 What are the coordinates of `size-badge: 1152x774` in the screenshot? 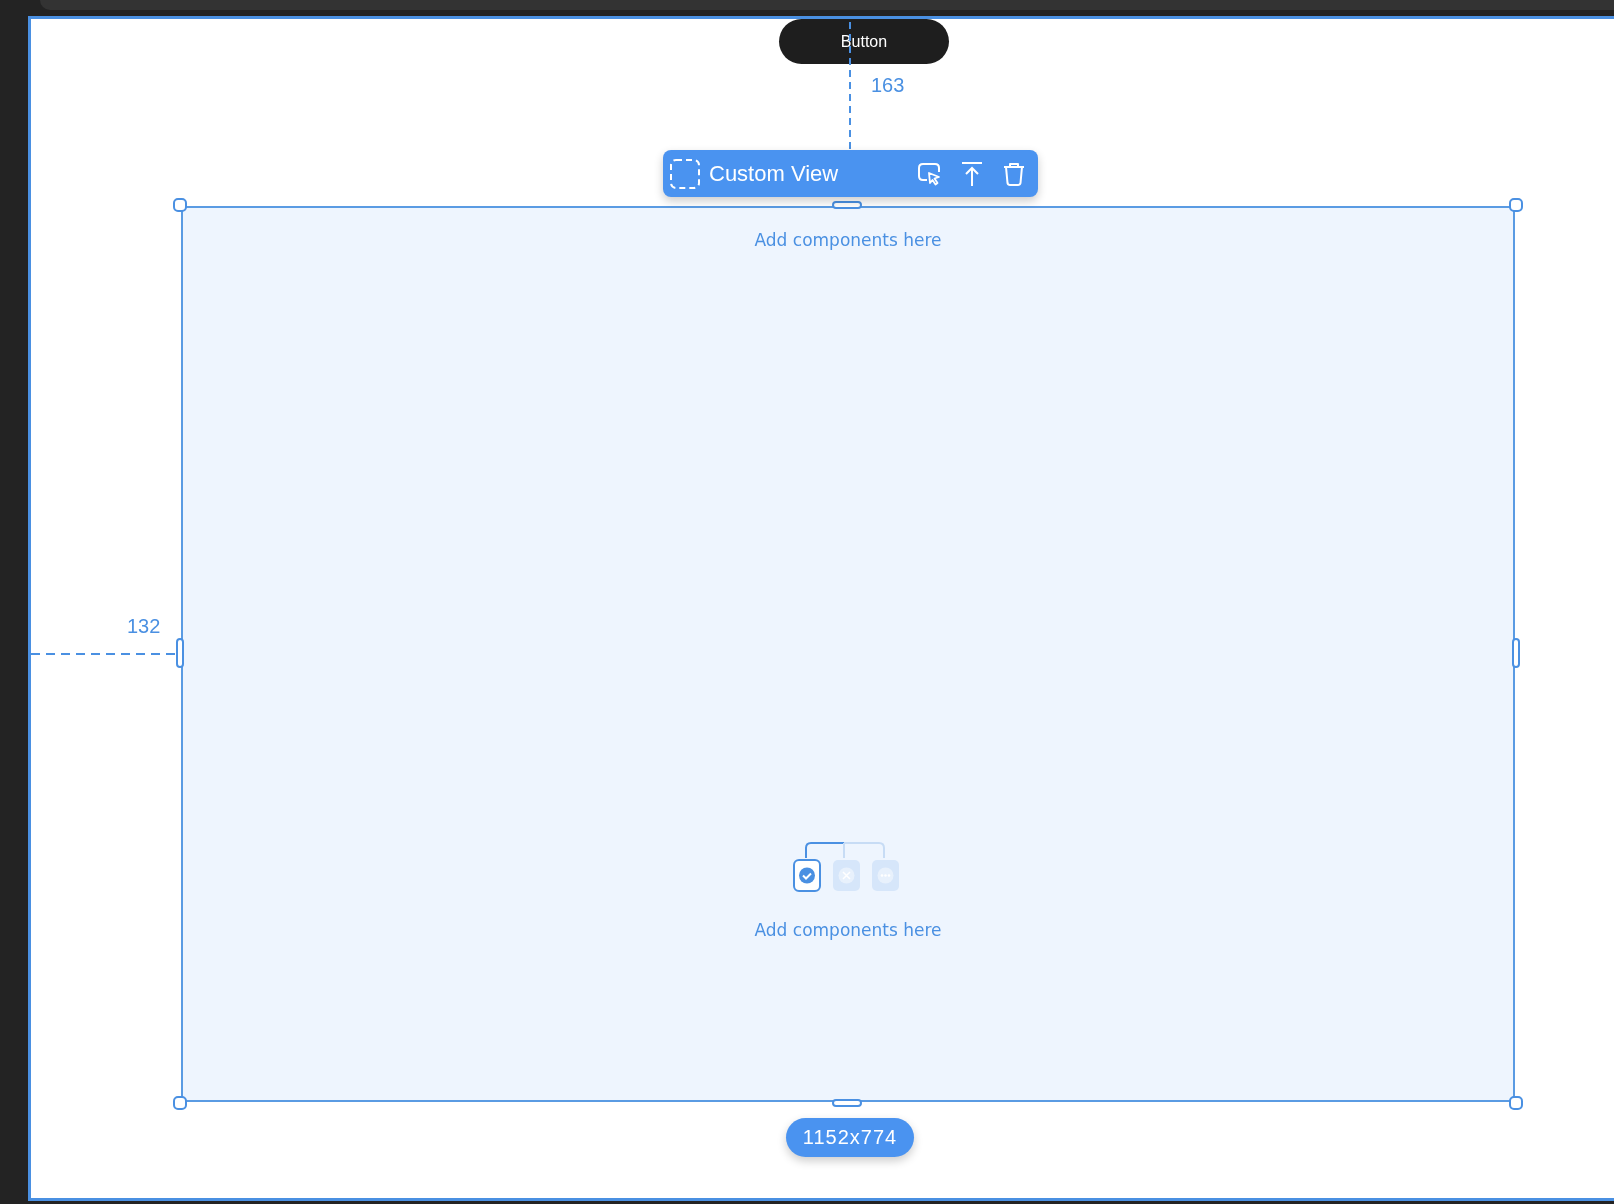 It's located at (850, 1137).